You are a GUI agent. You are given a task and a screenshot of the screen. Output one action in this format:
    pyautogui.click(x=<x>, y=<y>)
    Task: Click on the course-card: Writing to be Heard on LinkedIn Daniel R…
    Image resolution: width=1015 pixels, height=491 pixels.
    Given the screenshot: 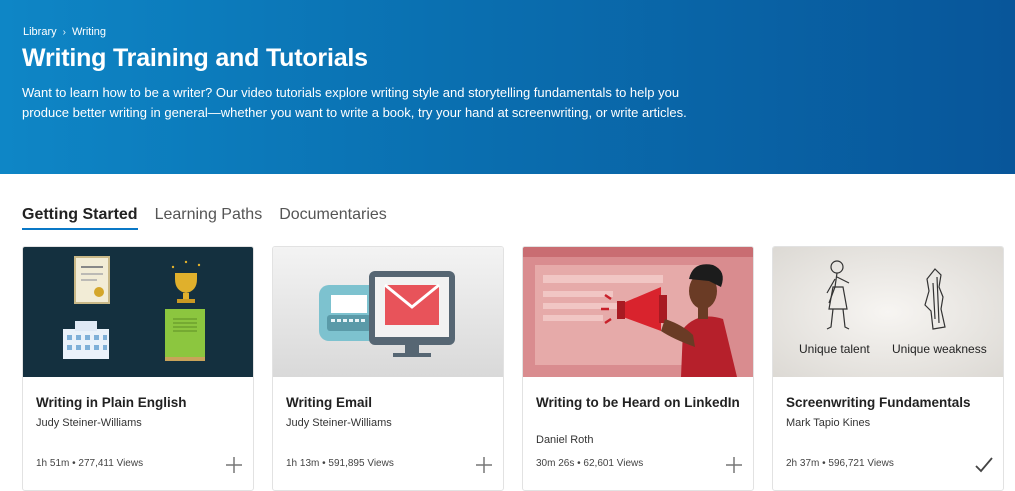 What is the action you would take?
    pyautogui.click(x=638, y=368)
    